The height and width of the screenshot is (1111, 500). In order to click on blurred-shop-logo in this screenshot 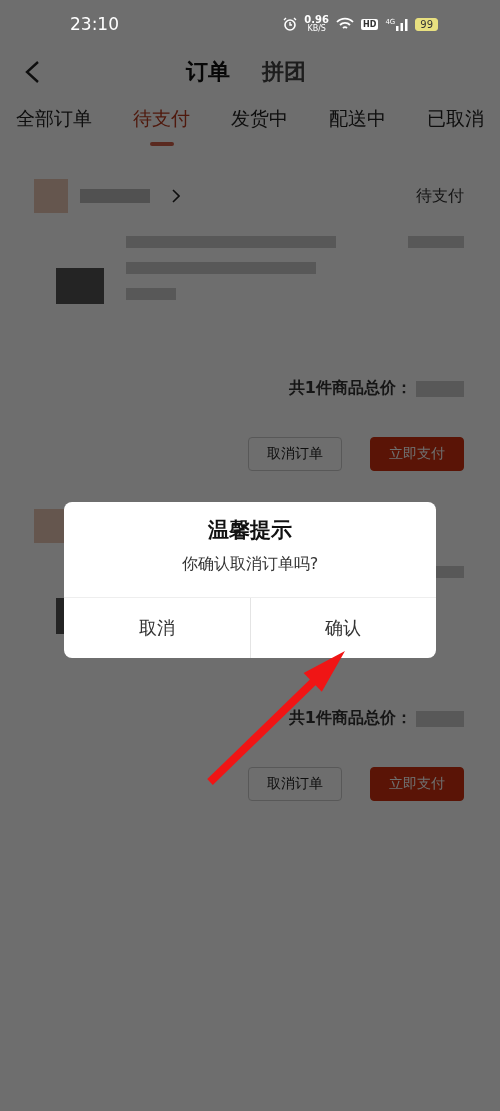, I will do `click(51, 196)`.